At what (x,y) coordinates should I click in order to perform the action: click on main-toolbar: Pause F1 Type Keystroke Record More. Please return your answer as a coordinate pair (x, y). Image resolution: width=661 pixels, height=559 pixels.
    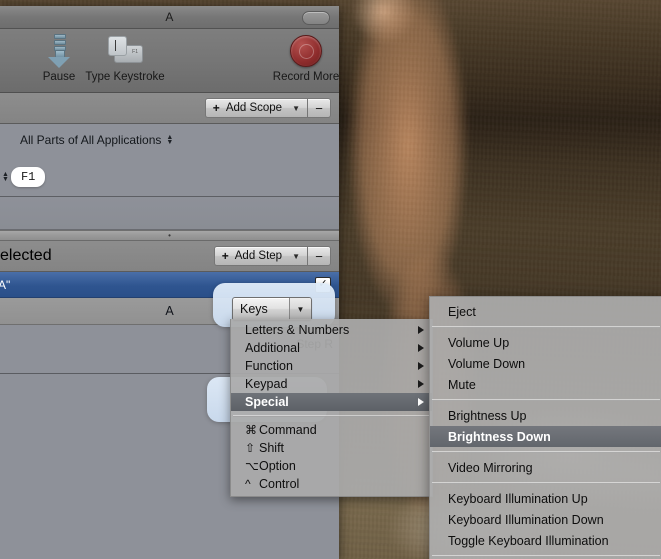
    Looking at the image, I should click on (169, 61).